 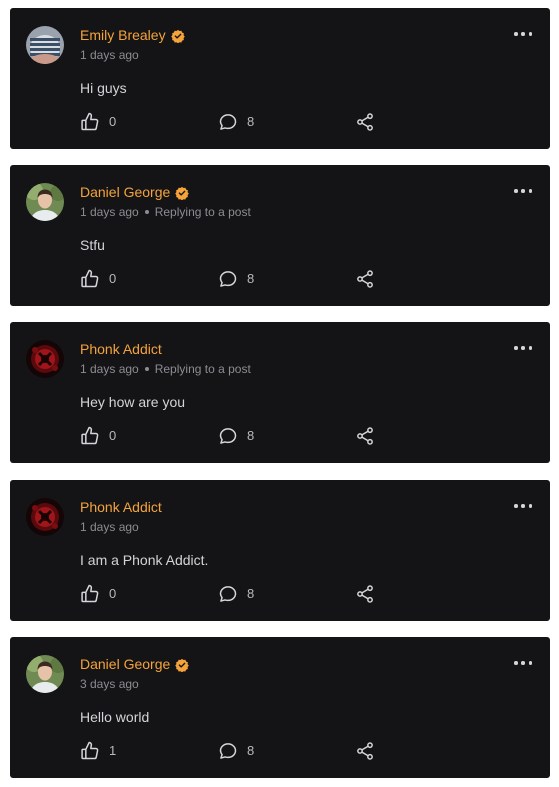 I want to click on post-time: 3 days ago, so click(x=109, y=684).